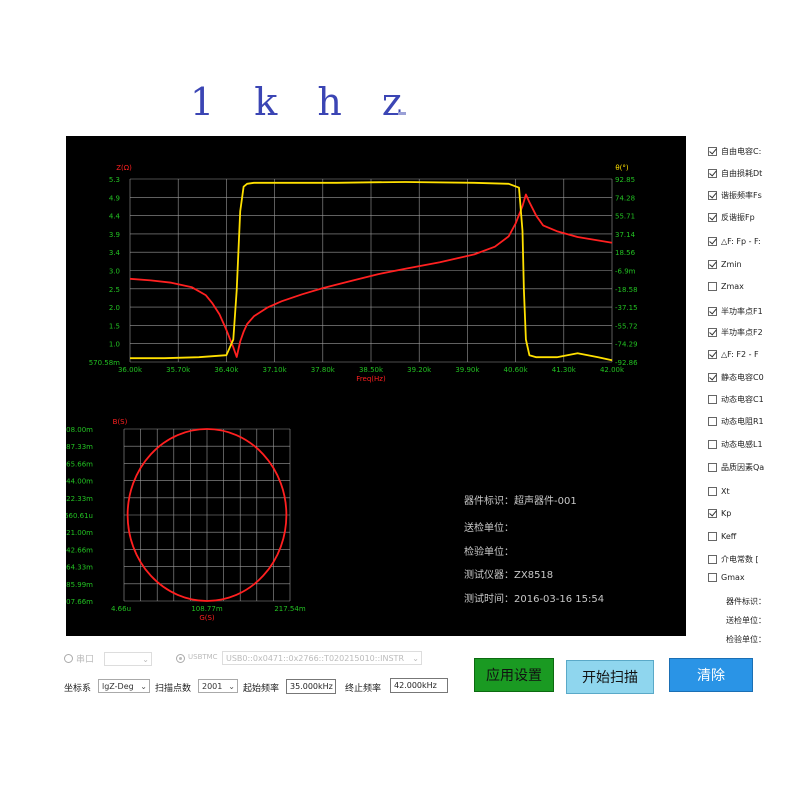 The image size is (800, 800). What do you see at coordinates (323, 370) in the screenshot?
I see `x-tick: 37.80k` at bounding box center [323, 370].